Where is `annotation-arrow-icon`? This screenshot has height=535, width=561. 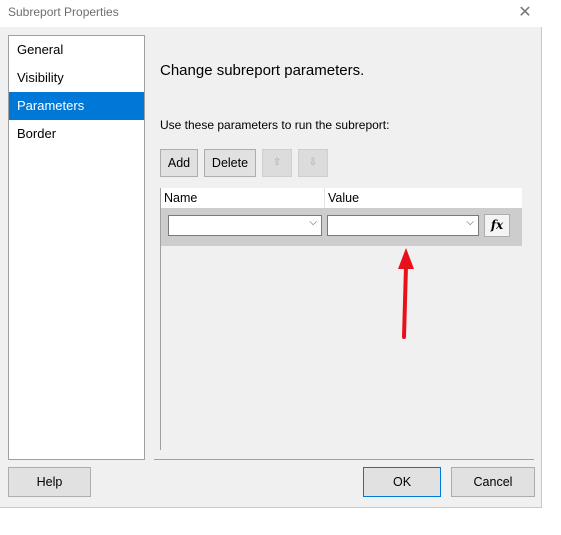 annotation-arrow-icon is located at coordinates (406, 293).